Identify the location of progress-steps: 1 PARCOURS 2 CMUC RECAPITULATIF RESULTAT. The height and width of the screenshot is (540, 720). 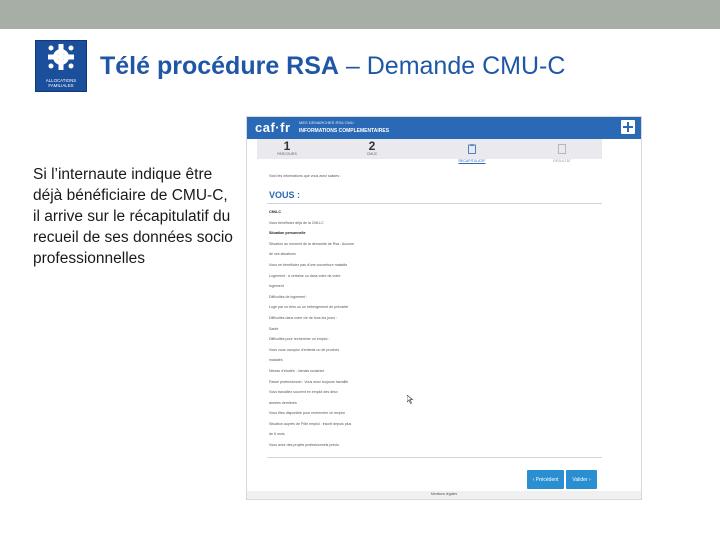
(429, 151).